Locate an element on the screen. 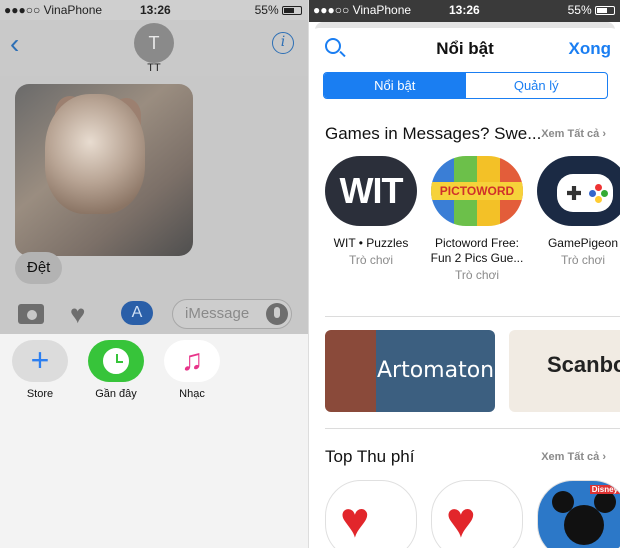 This screenshot has width=620, height=548. store-header: Nổi bật Xong is located at coordinates (464, 49).